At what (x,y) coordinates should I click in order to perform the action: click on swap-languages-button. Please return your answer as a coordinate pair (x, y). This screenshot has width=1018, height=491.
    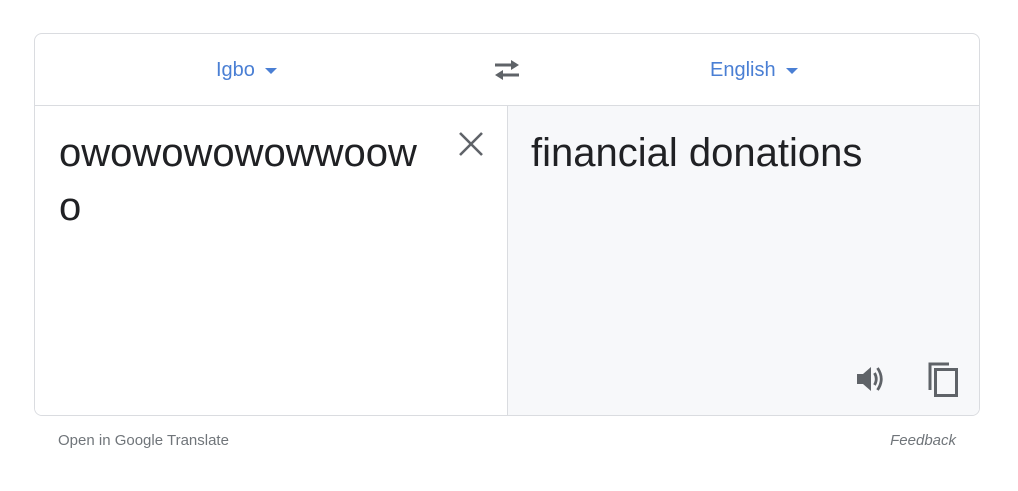
    Looking at the image, I should click on (507, 70).